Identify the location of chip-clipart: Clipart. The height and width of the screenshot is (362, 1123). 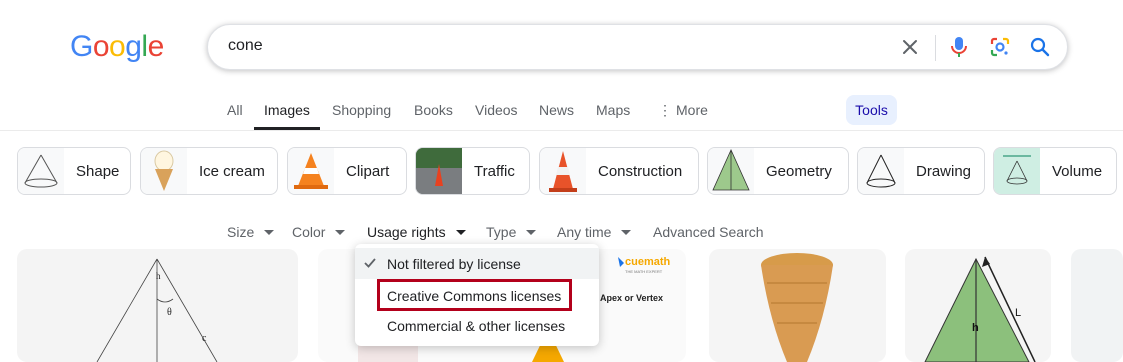
(347, 171).